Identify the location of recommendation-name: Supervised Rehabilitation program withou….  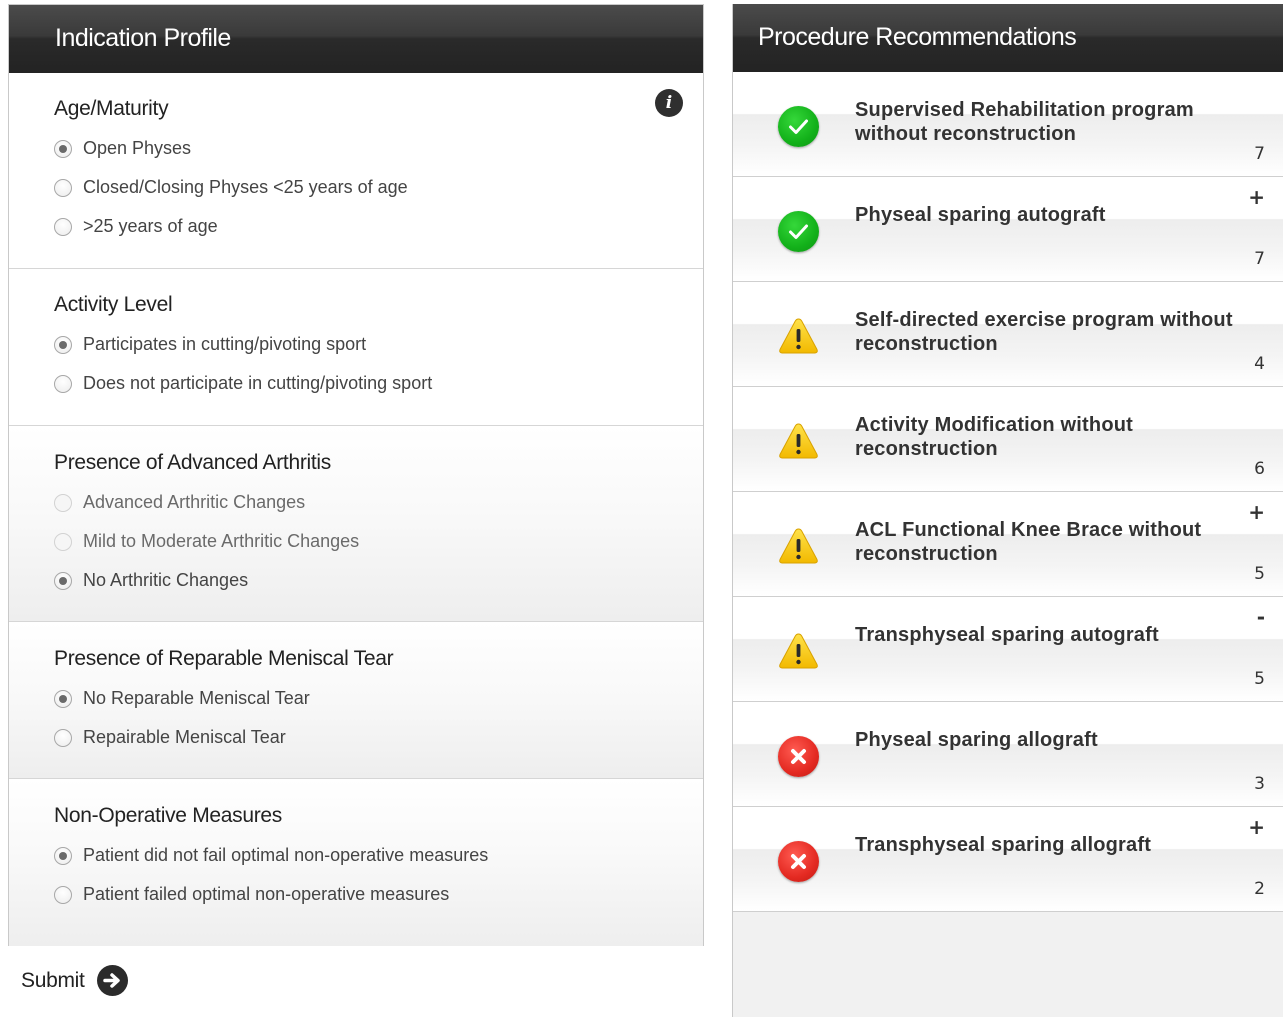
(1024, 122).